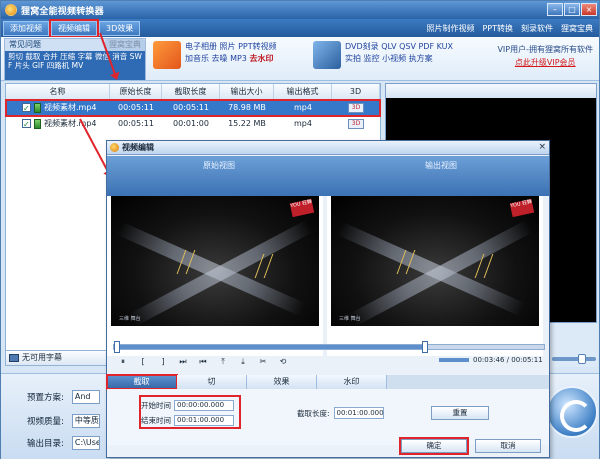 The image size is (600, 459). Describe the element at coordinates (45, 422) in the screenshot. I see `quality-label: 视频质量:` at that location.